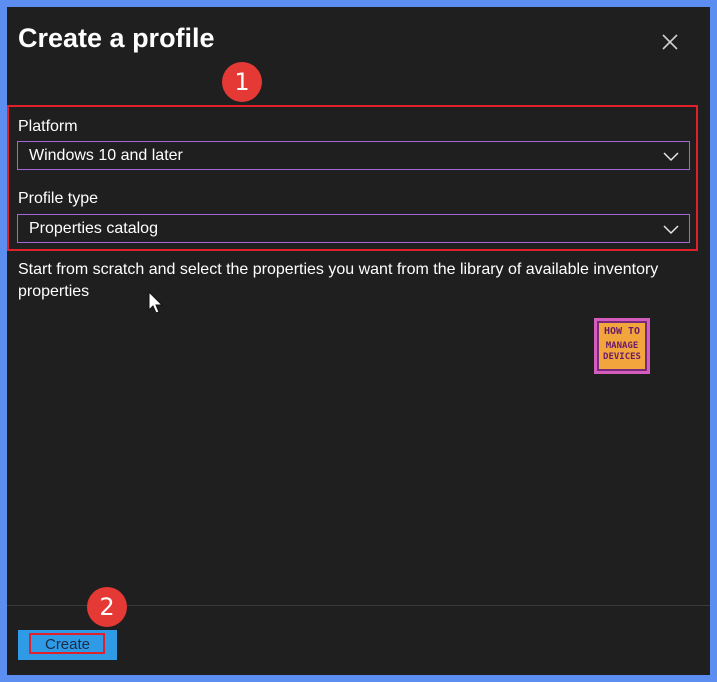 This screenshot has width=717, height=682. I want to click on create-highlight-box, so click(67, 643).